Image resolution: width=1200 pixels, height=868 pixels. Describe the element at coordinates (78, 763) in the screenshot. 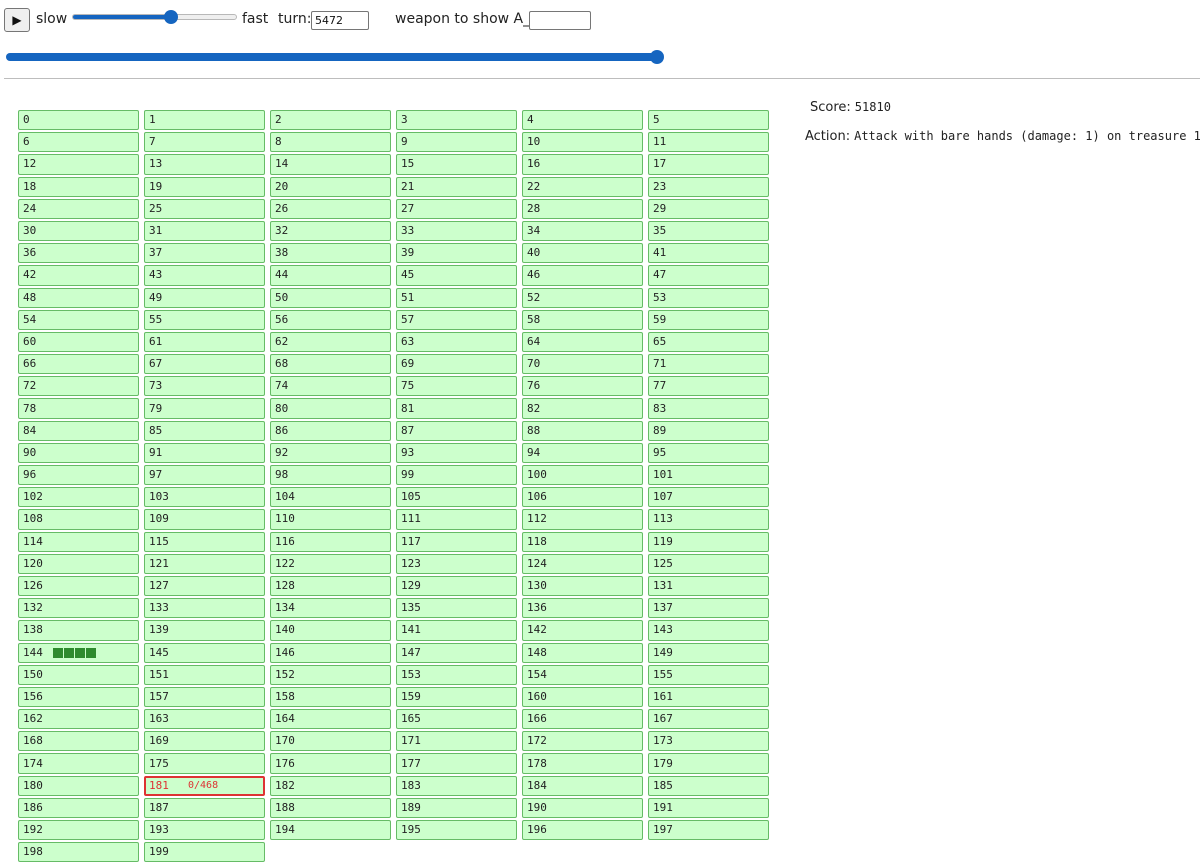

I see `treasure-cell-174: 174` at that location.